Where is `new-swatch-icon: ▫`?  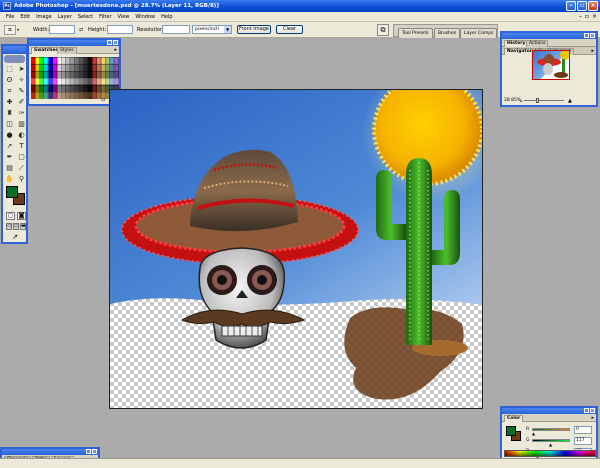
new-swatch-icon: ▫ is located at coordinates (103, 100).